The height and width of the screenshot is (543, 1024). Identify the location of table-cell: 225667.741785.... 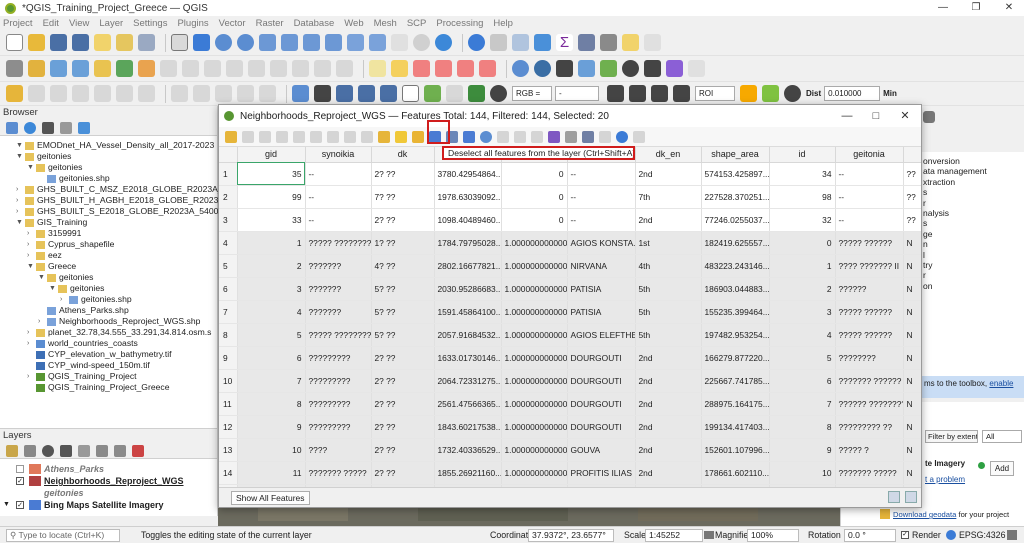
(735, 381).